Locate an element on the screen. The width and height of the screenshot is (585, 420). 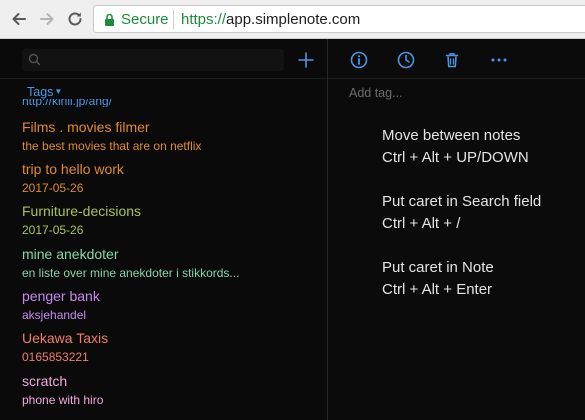
back-button is located at coordinates (19, 19).